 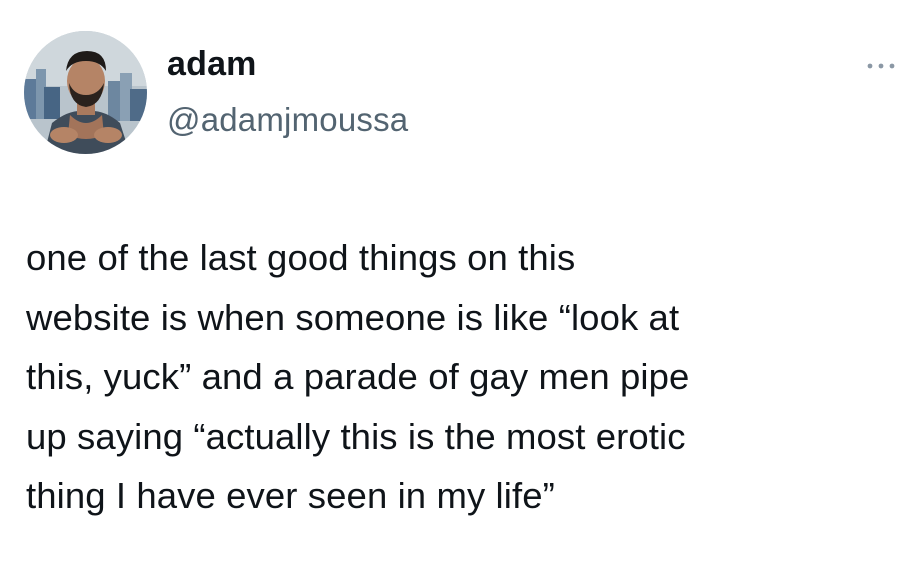 What do you see at coordinates (212, 64) in the screenshot?
I see `author-display-name: adam` at bounding box center [212, 64].